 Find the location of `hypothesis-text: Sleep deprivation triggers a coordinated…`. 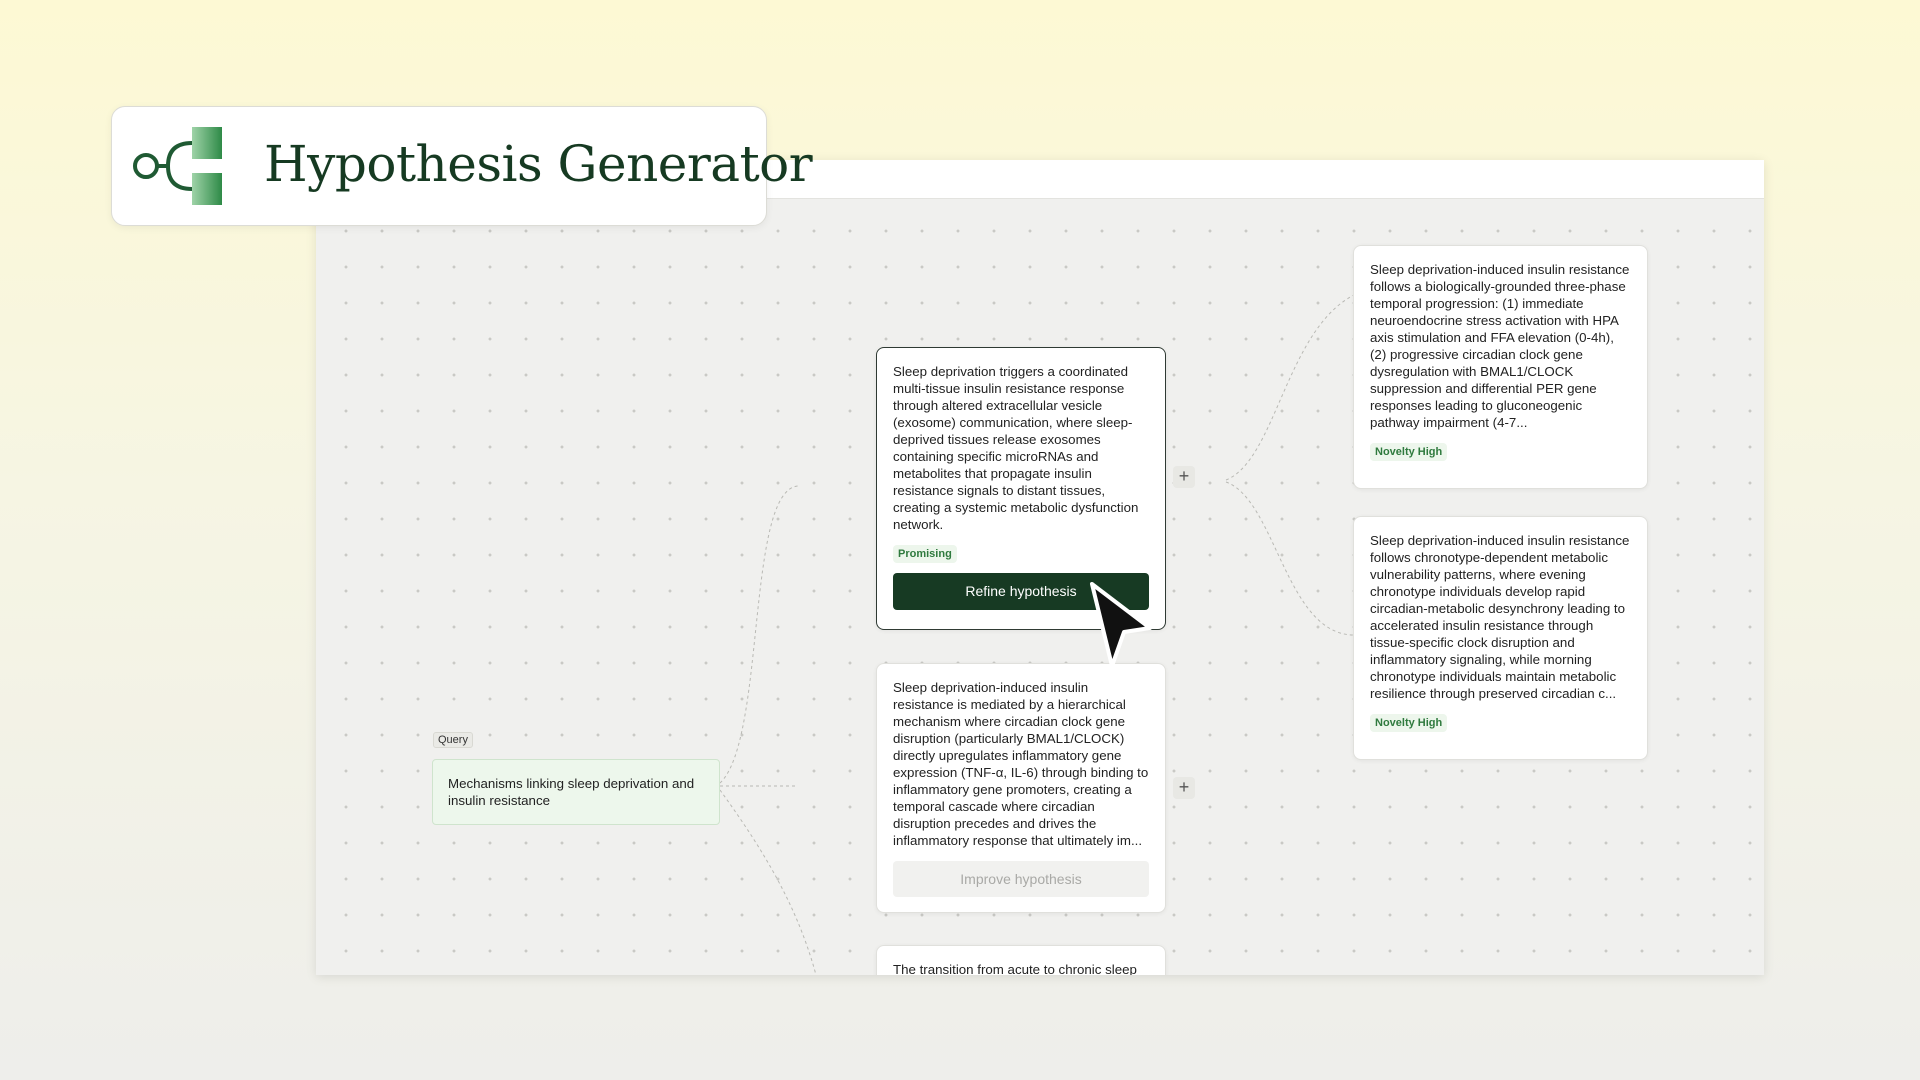

hypothesis-text: Sleep deprivation triggers a coordinated… is located at coordinates (1016, 448).